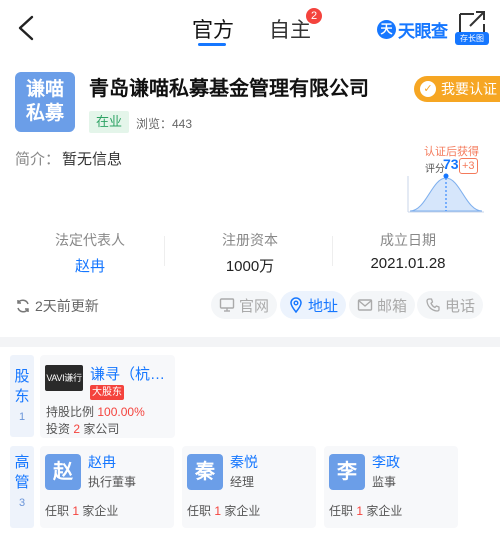 The width and height of the screenshot is (500, 543). I want to click on location-pin-icon, so click(296, 305).